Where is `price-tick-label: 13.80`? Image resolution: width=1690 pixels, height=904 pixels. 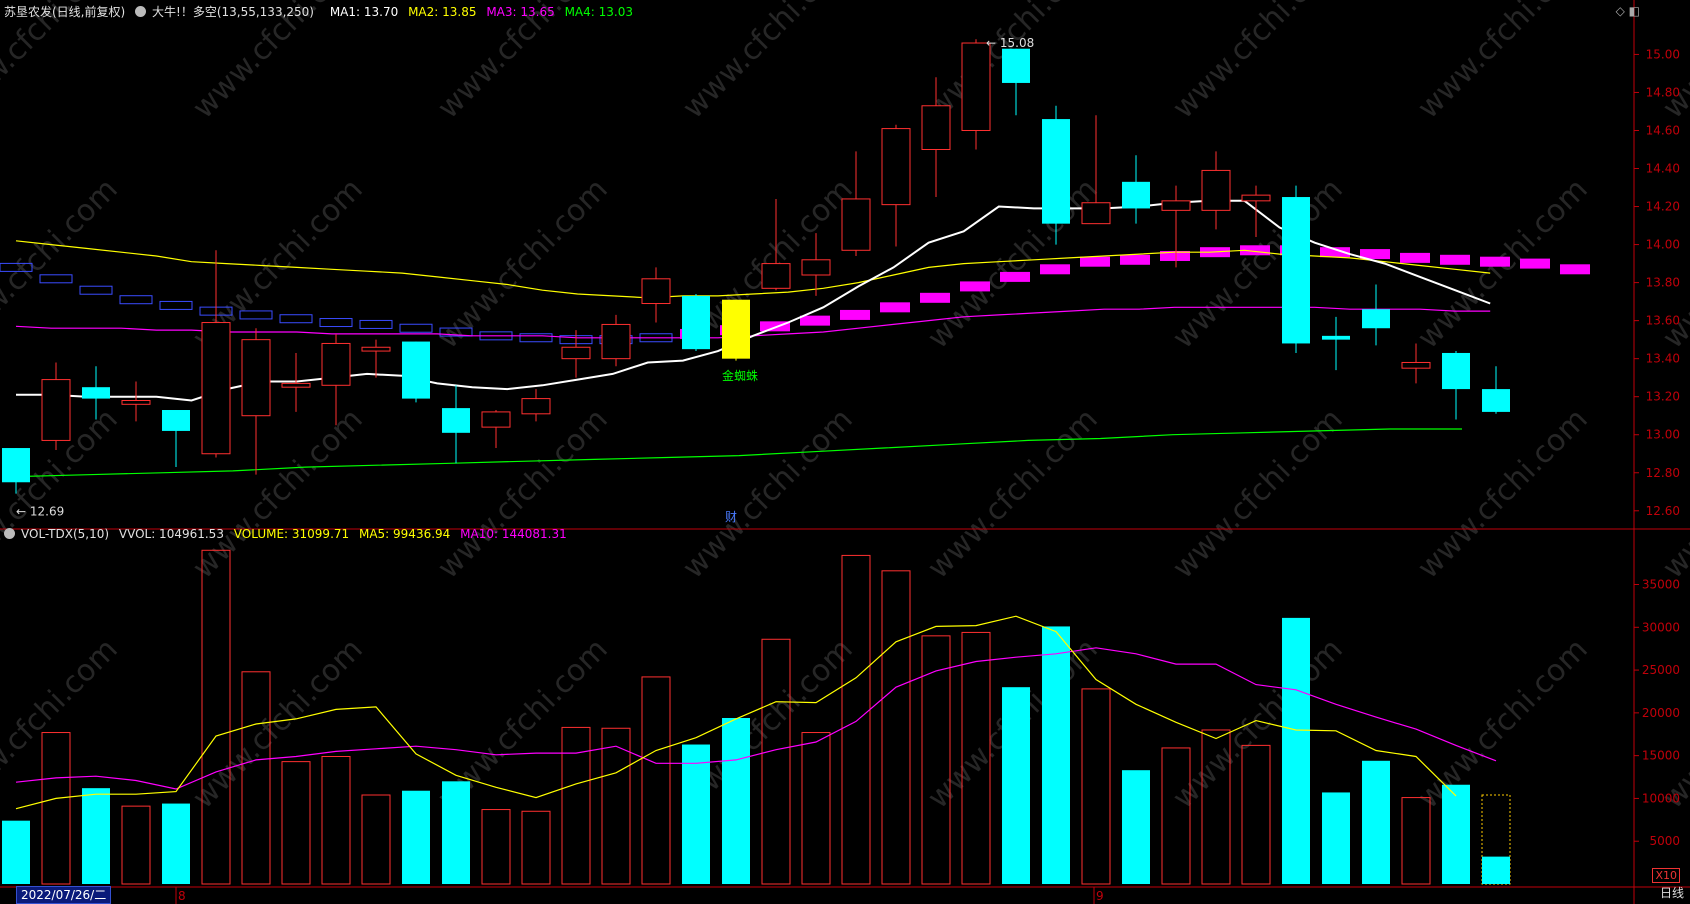 price-tick-label: 13.80 is located at coordinates (1663, 283).